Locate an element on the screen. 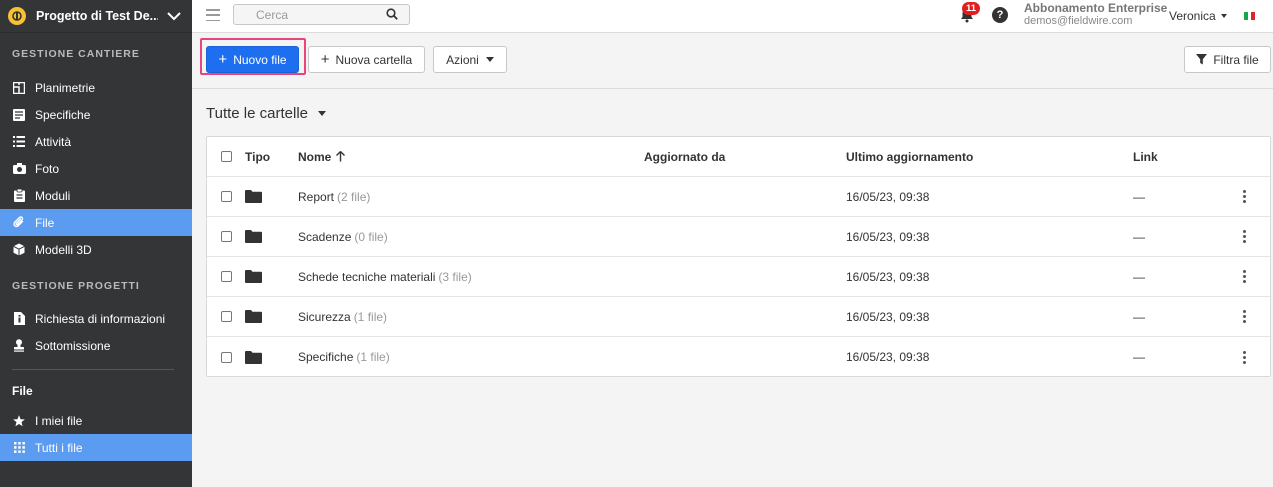  sidebar-item-richiesta-informazioni: Richiesta di informazioni is located at coordinates (96, 318).